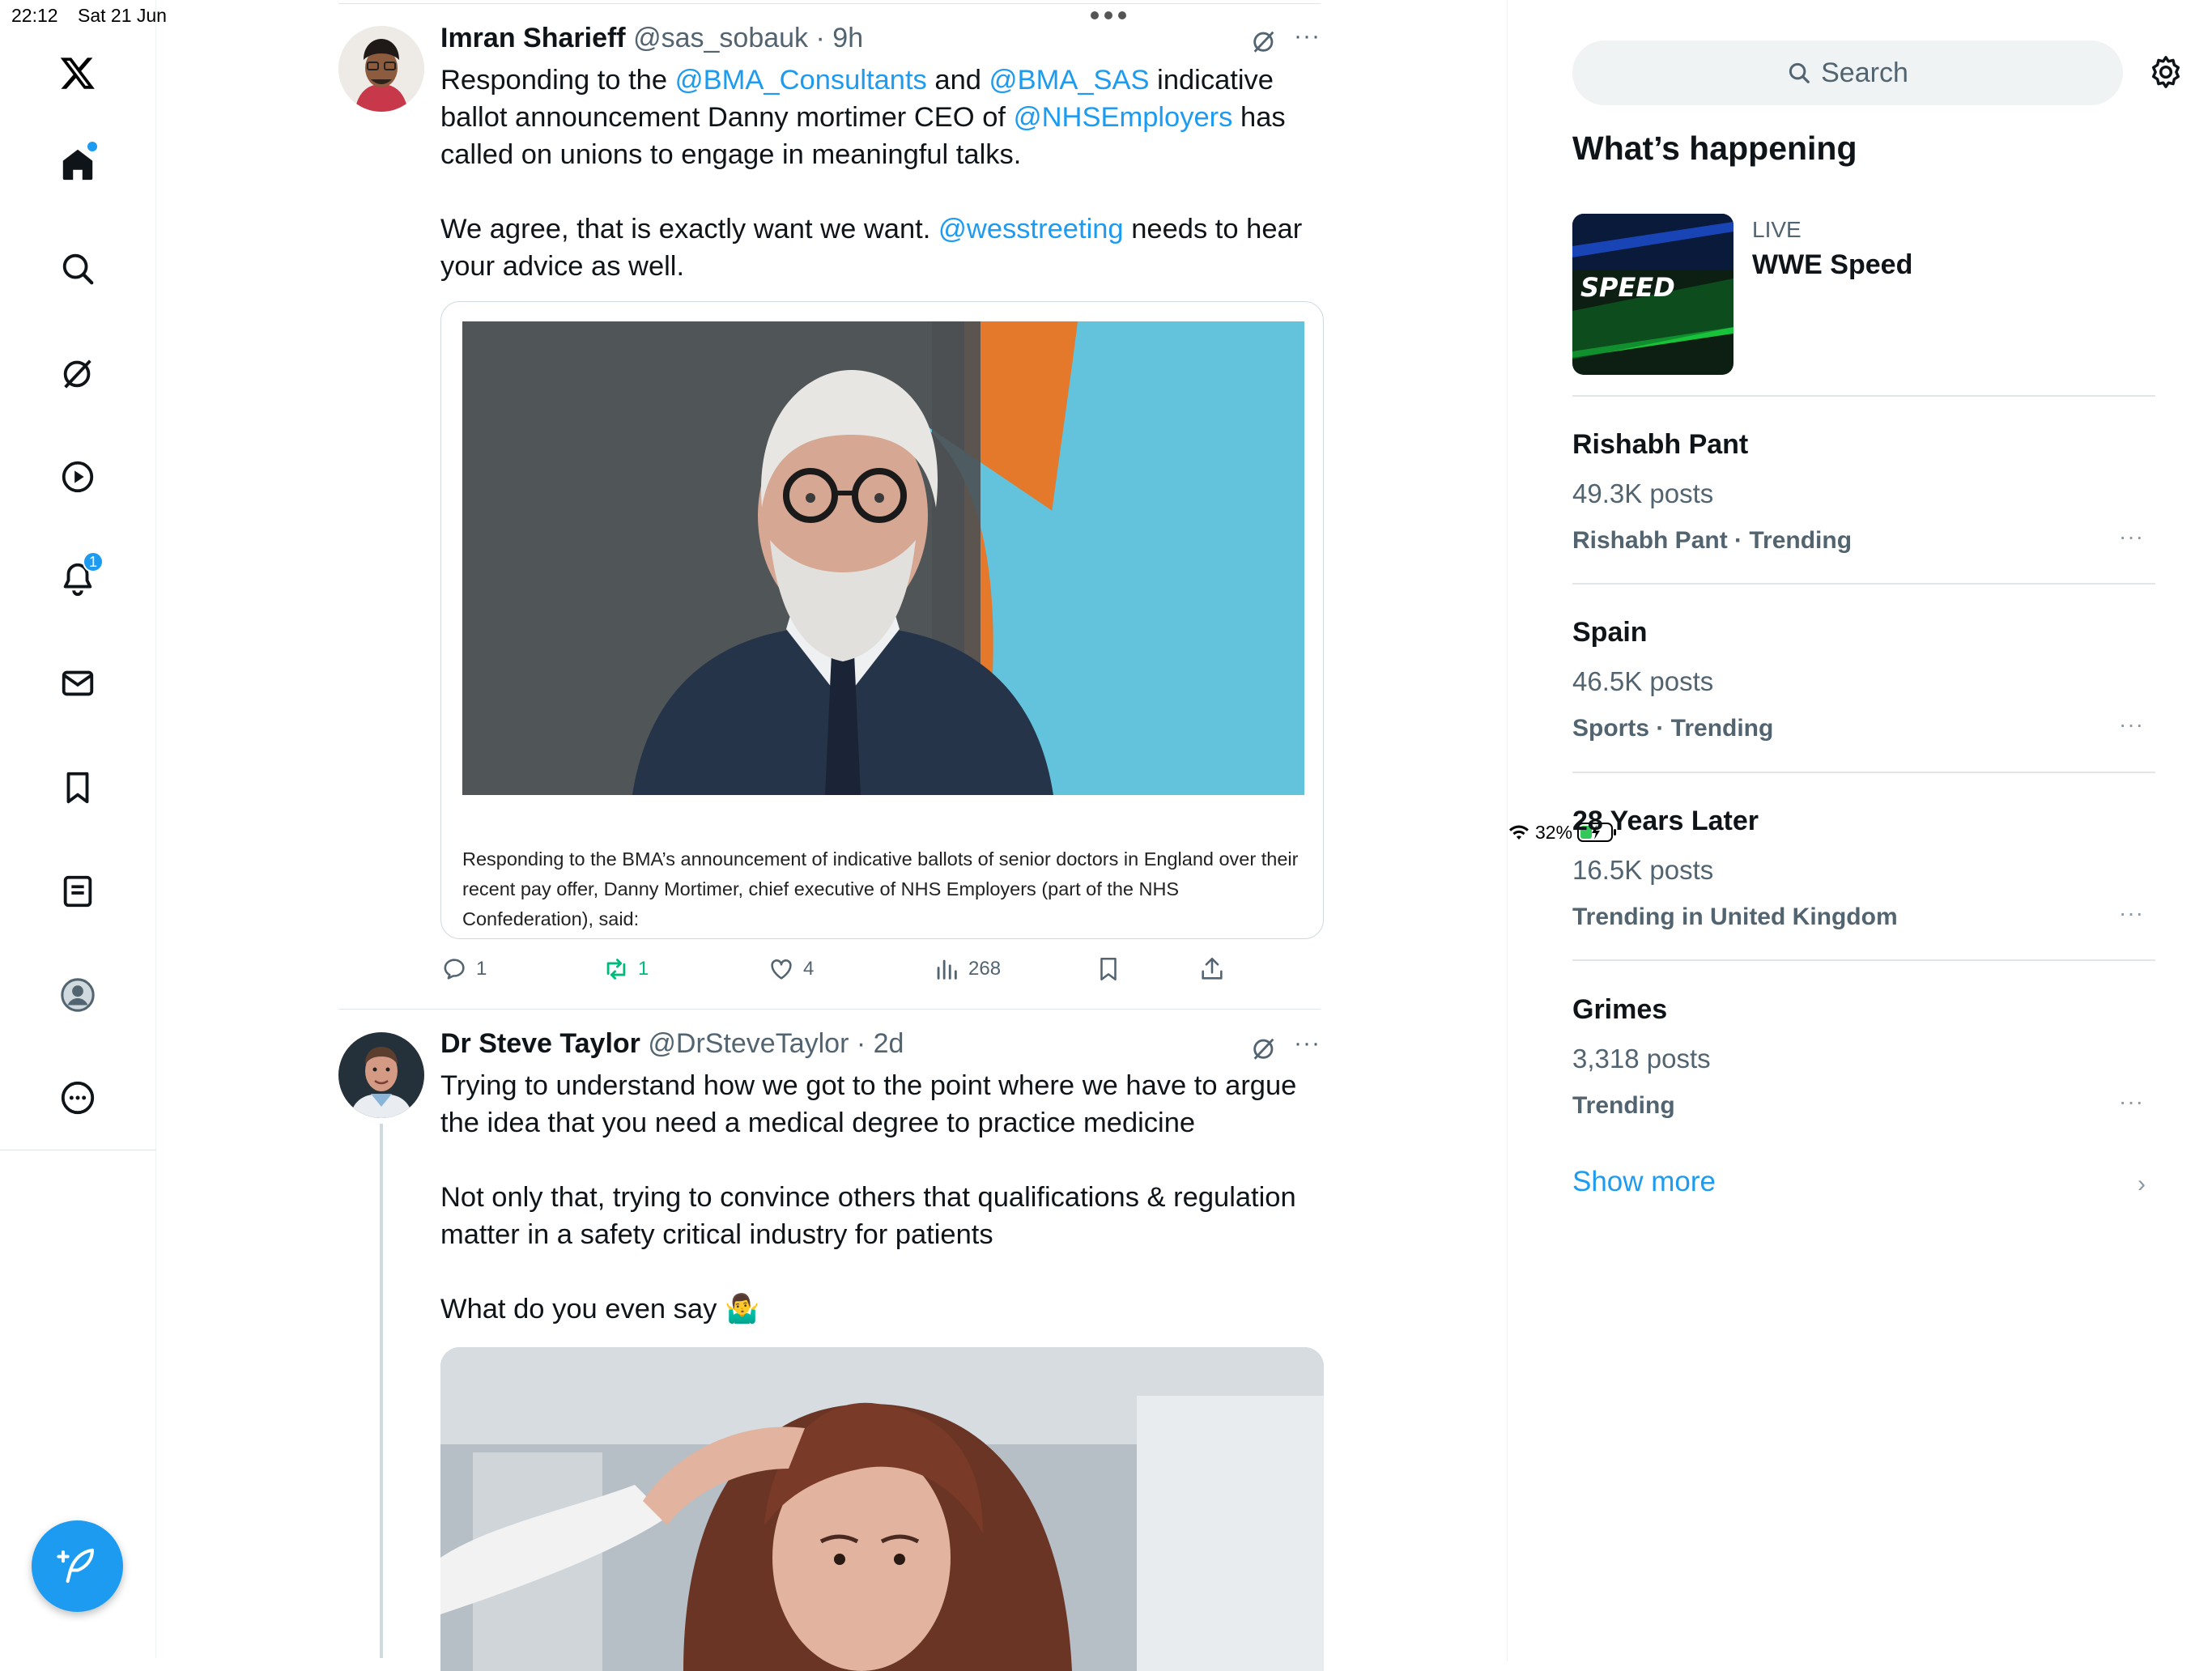 The image size is (2212, 1671). I want to click on trend-item: Spain 46.5K posts Sports · Trending ···, so click(1863, 679).